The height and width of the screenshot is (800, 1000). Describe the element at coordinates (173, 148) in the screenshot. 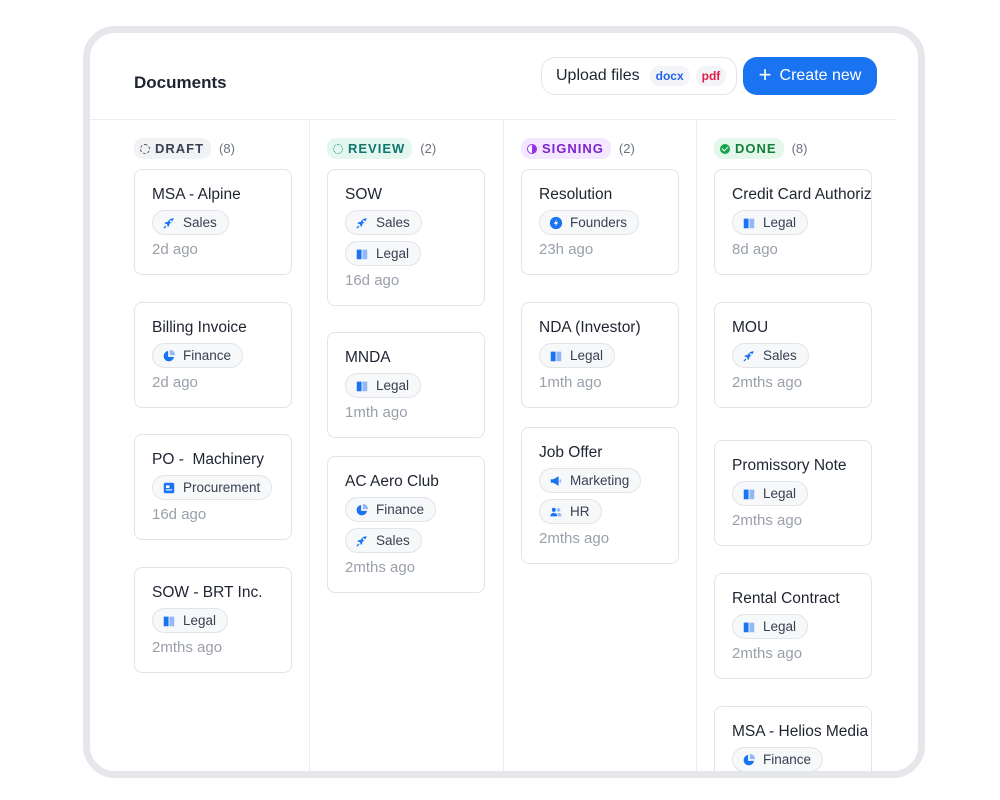

I see `status-badge-draft: DRAFT` at that location.